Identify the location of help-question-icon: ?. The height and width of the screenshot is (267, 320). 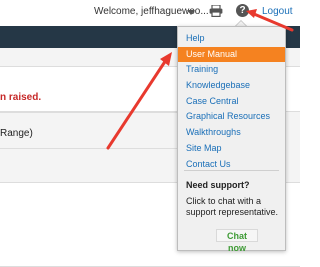
(242, 10).